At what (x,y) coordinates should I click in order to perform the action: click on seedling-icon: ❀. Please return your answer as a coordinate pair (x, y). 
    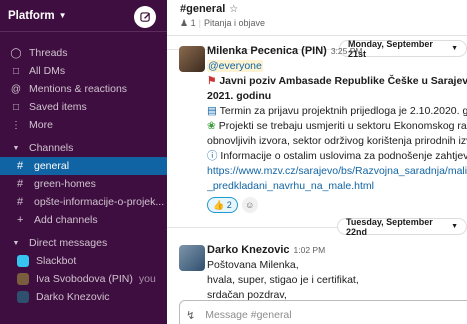
    Looking at the image, I should click on (211, 126).